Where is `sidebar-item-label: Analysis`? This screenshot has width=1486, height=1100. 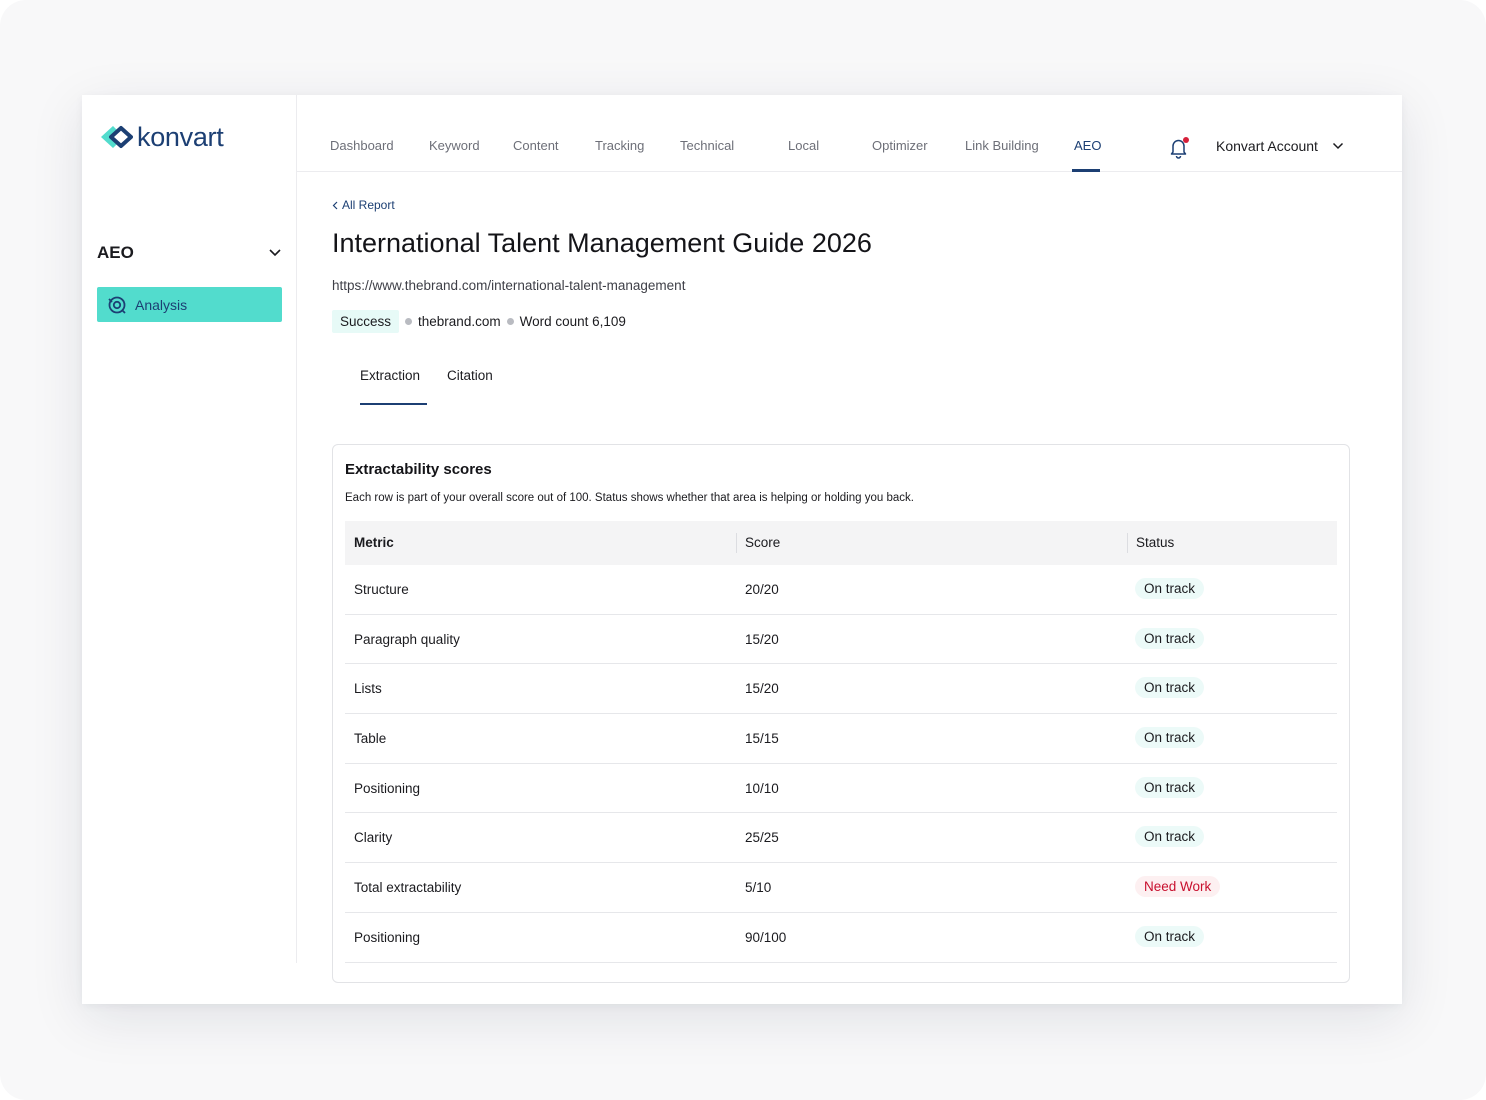 sidebar-item-label: Analysis is located at coordinates (161, 304).